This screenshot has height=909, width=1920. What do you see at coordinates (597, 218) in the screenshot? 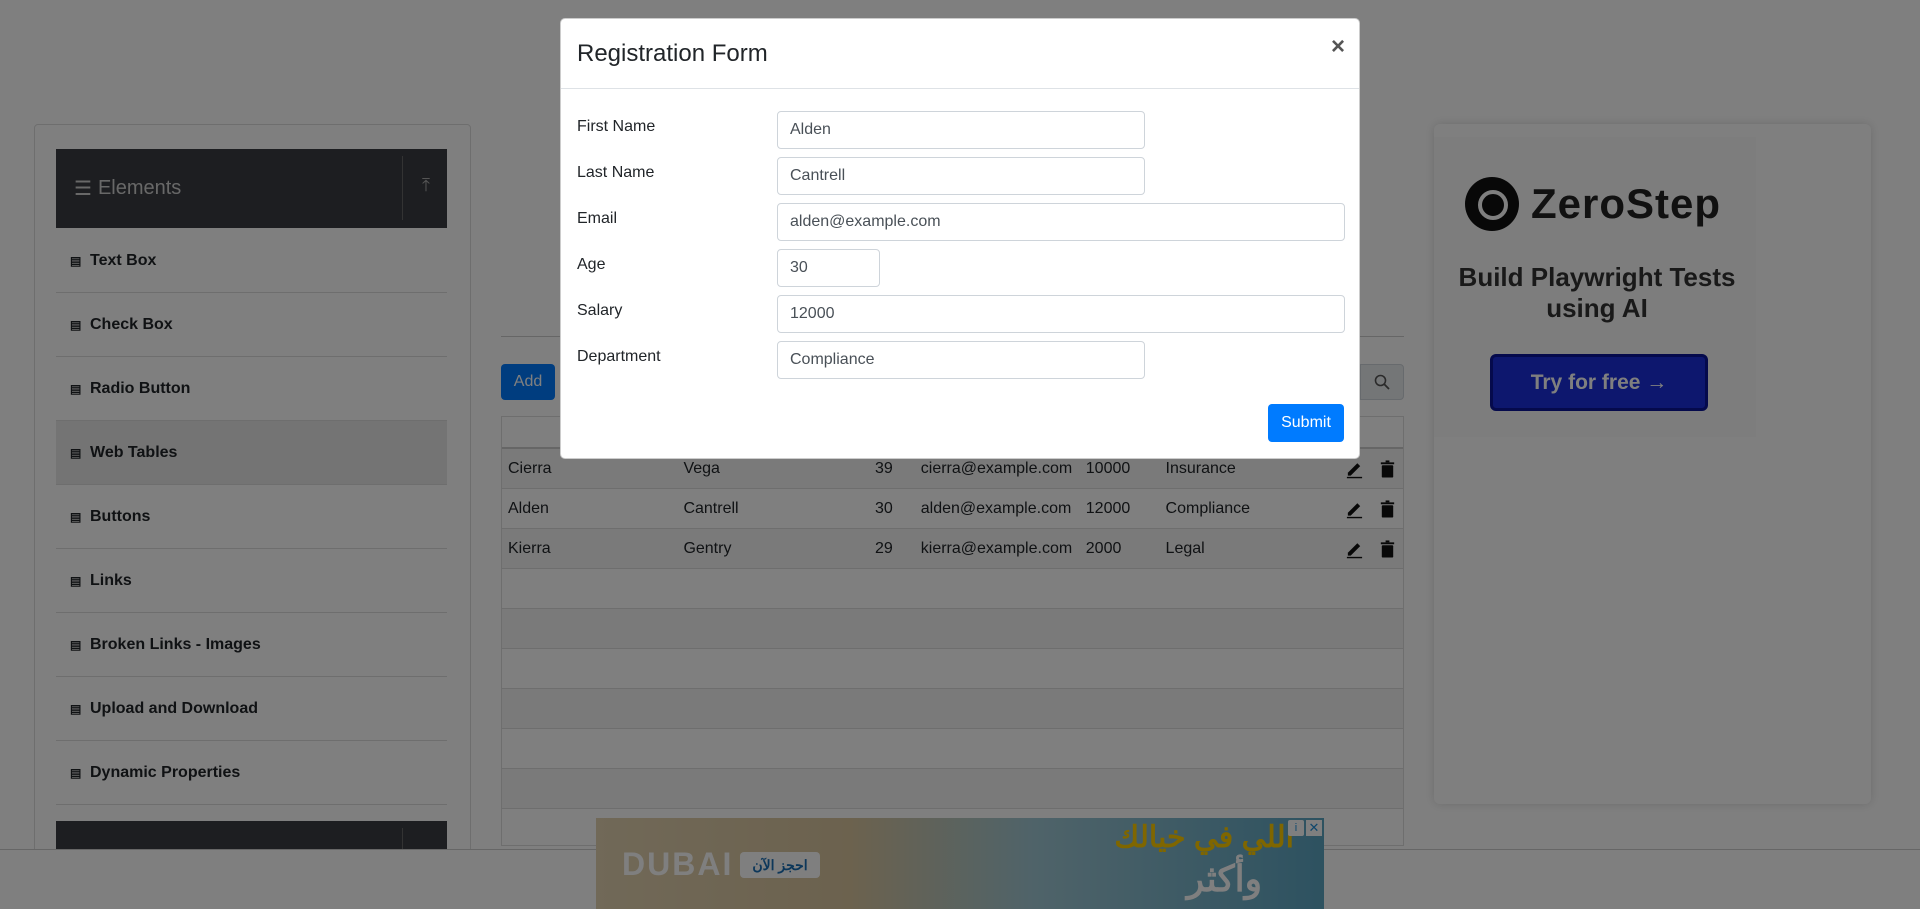
I see `email-label: Email` at bounding box center [597, 218].